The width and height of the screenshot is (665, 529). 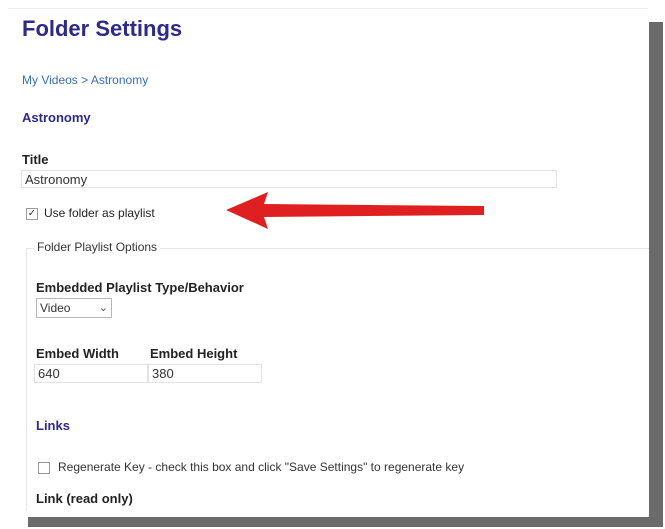 What do you see at coordinates (53, 425) in the screenshot?
I see `links-heading: Links` at bounding box center [53, 425].